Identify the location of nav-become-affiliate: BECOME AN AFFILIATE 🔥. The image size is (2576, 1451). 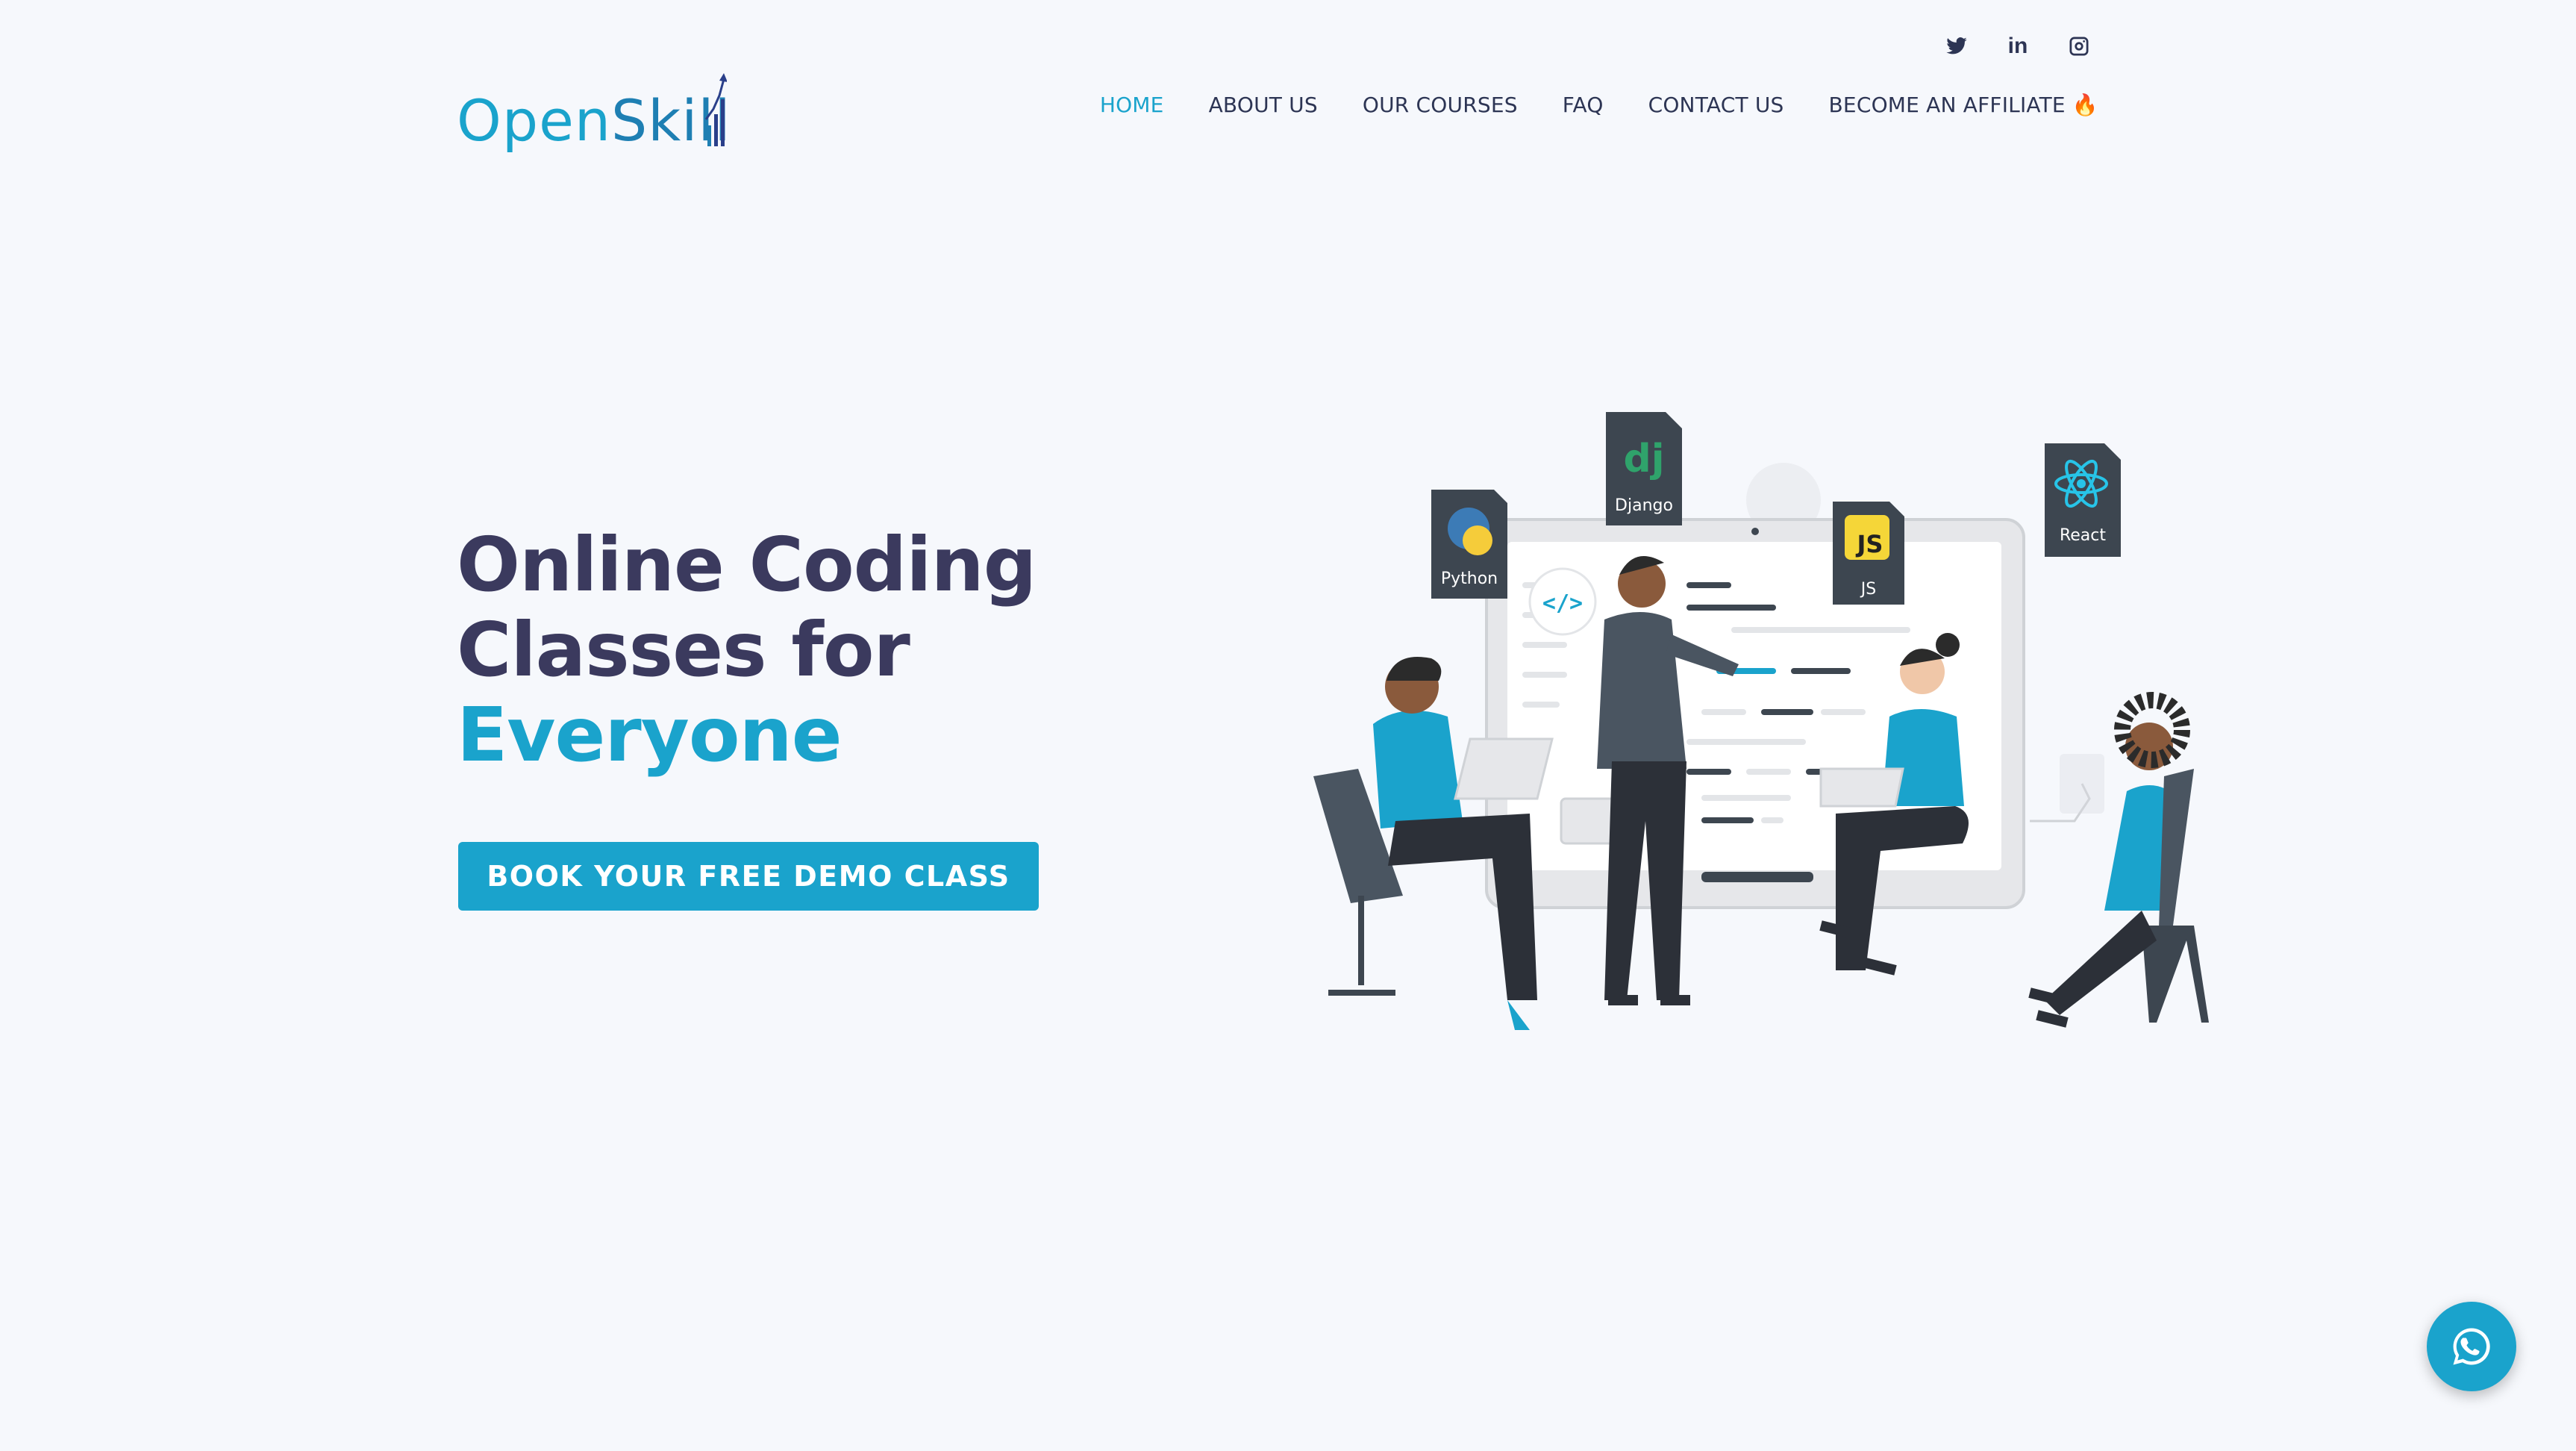
(1963, 105).